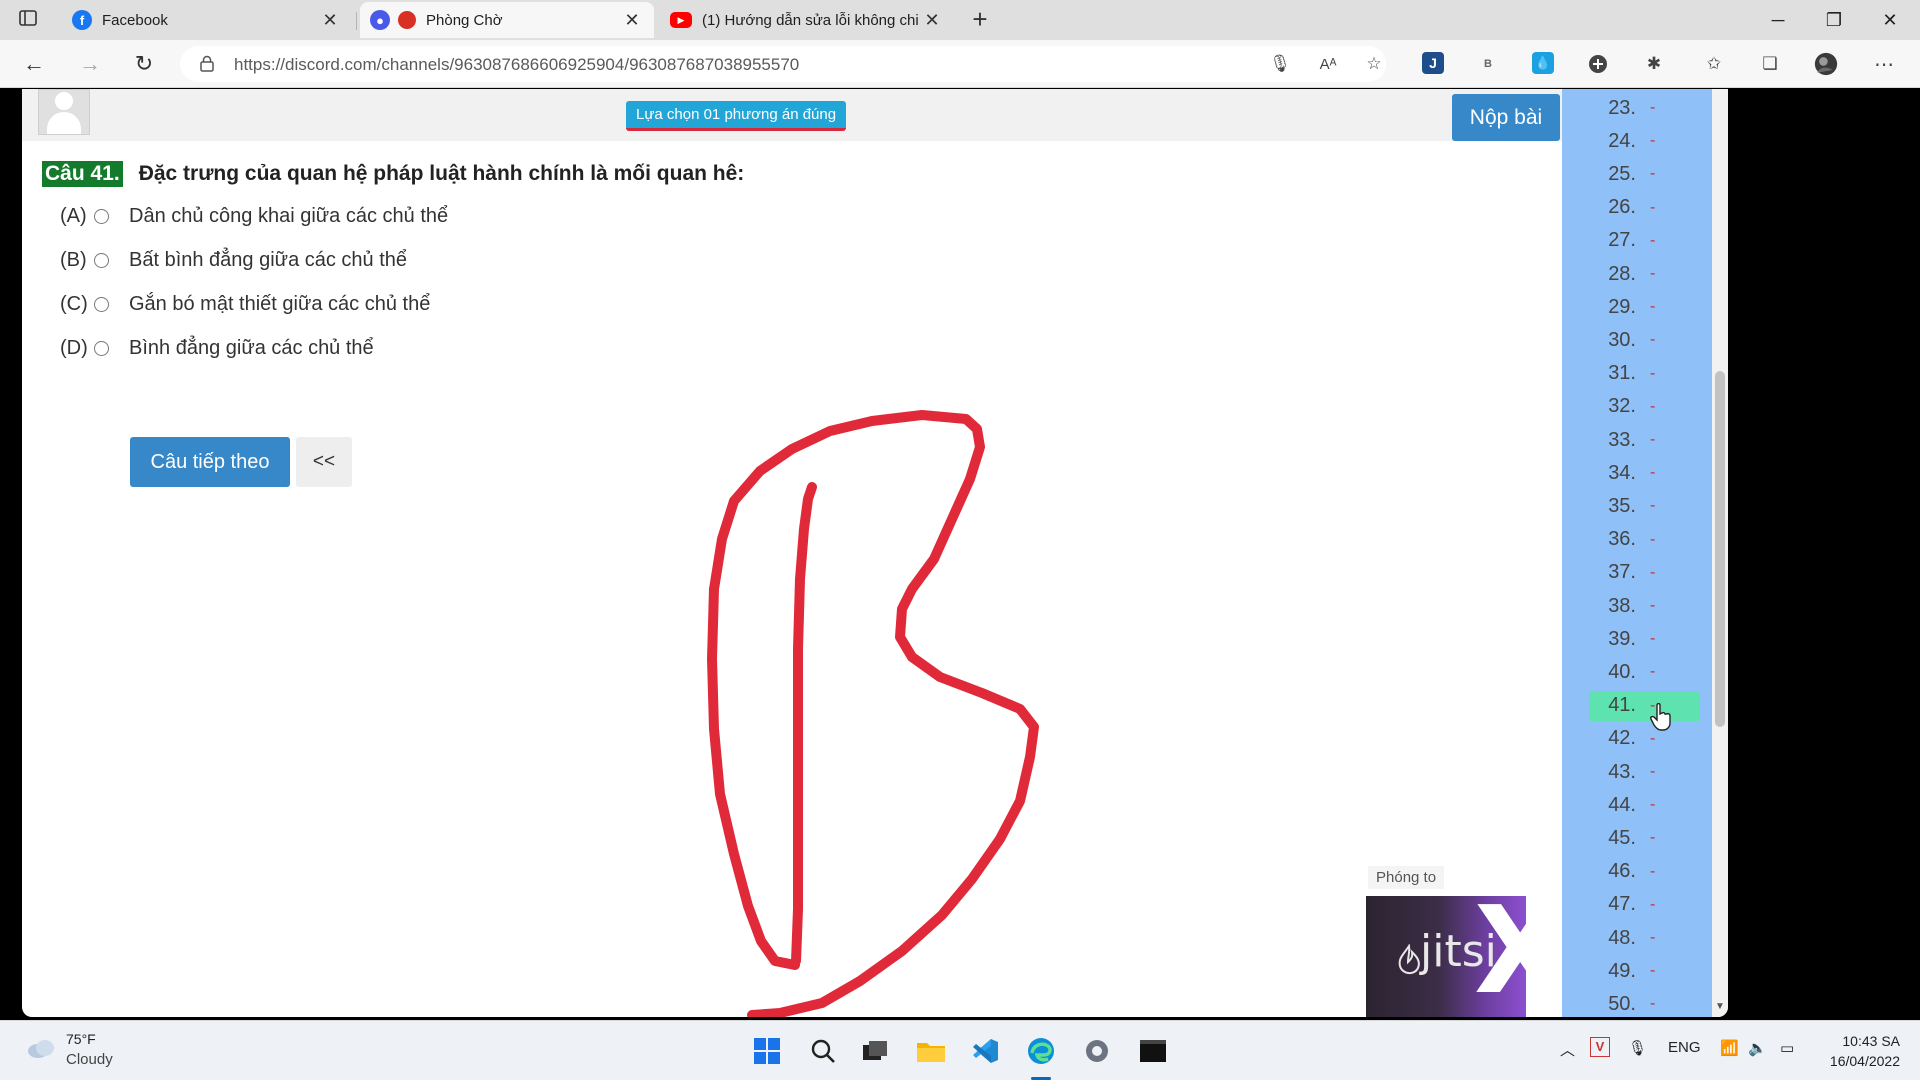 This screenshot has height=1080, width=1920. I want to click on task-view-icon, so click(875, 1051).